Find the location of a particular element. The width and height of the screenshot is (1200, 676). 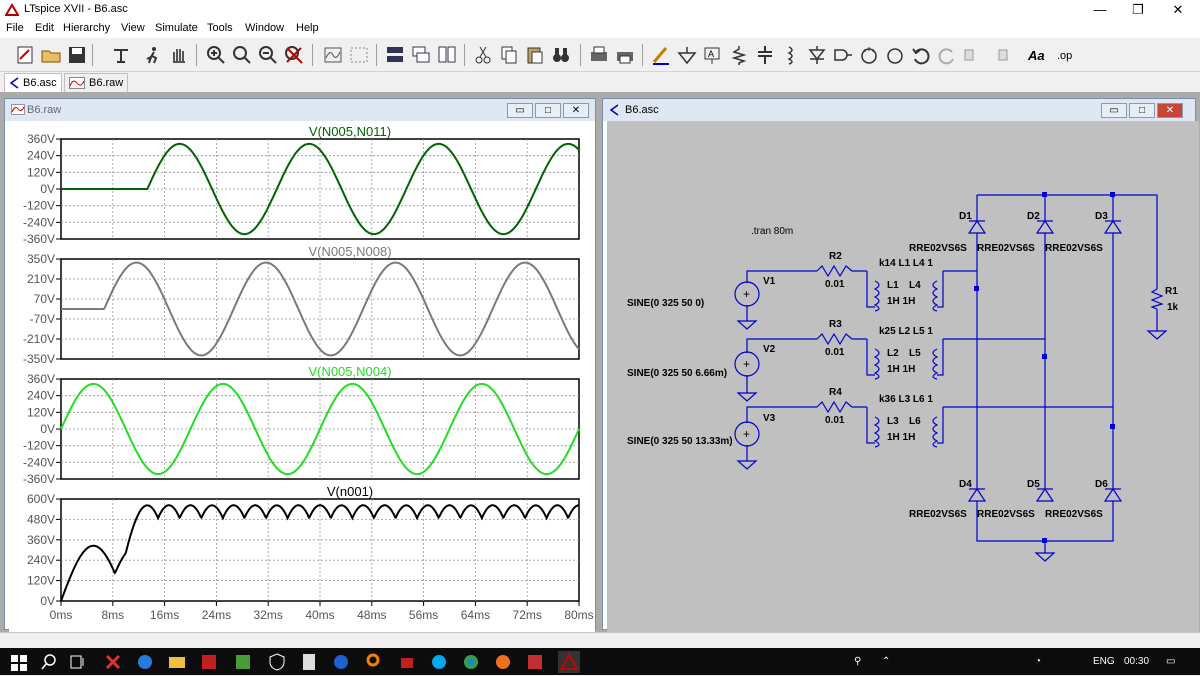

shield-icon is located at coordinates (277, 662).